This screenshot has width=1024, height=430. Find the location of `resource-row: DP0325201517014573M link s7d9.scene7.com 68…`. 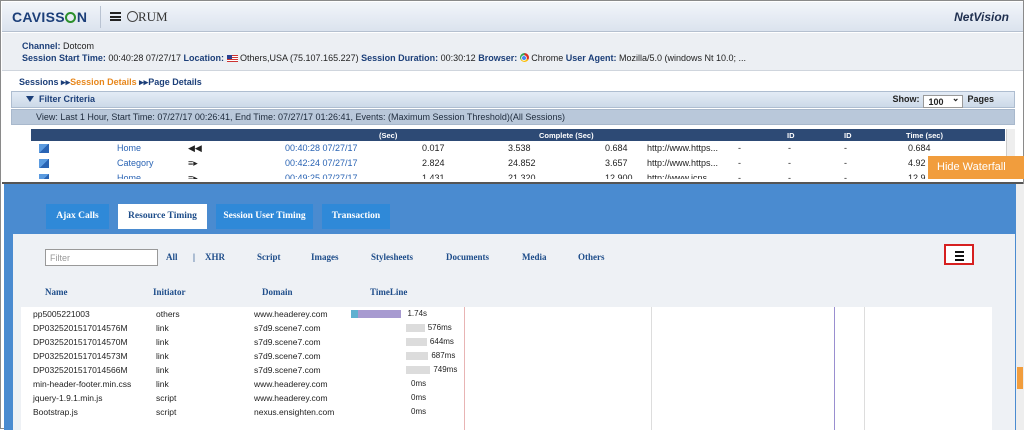

resource-row: DP0325201517014573M link s7d9.scene7.com 68… is located at coordinates (506, 356).